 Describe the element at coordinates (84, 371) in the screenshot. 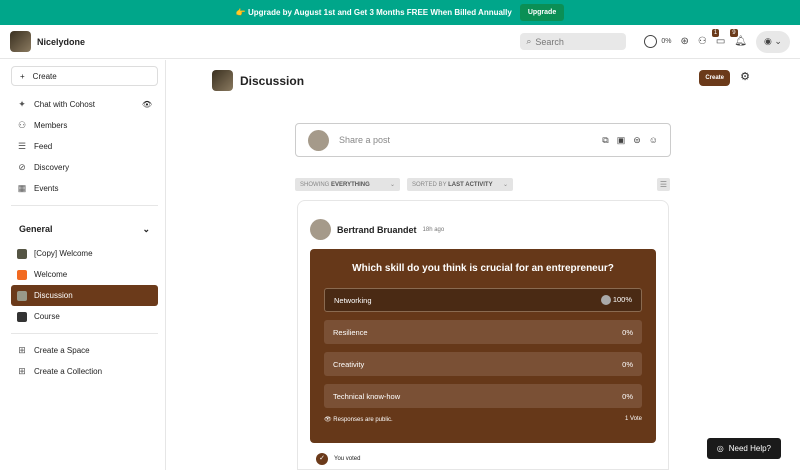

I see `create-collection-button: ⊞ Create a Collection` at that location.